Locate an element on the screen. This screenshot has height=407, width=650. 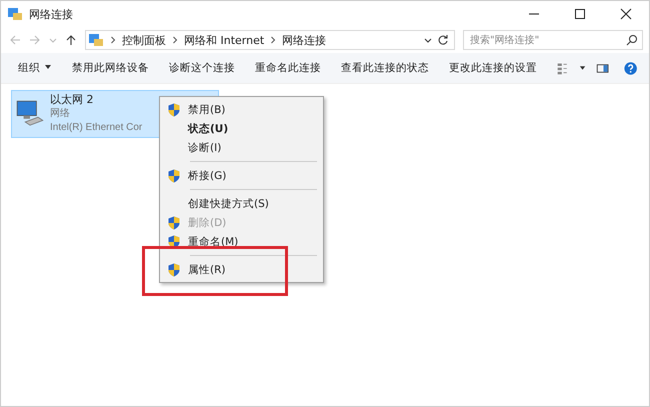
breadcrumb: 控制面板 is located at coordinates (144, 40).